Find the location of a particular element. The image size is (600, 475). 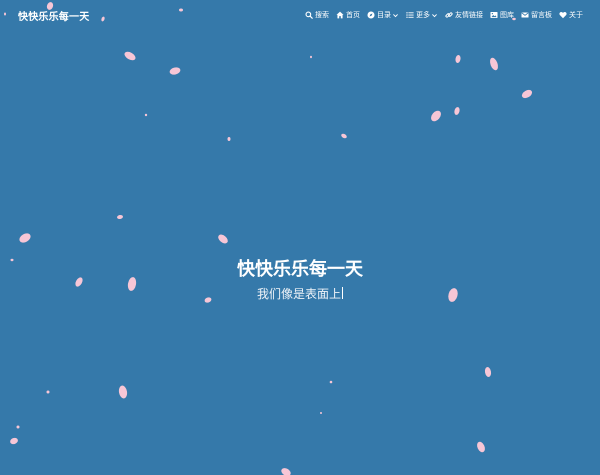

nav-search-label: 搜索 is located at coordinates (322, 15).